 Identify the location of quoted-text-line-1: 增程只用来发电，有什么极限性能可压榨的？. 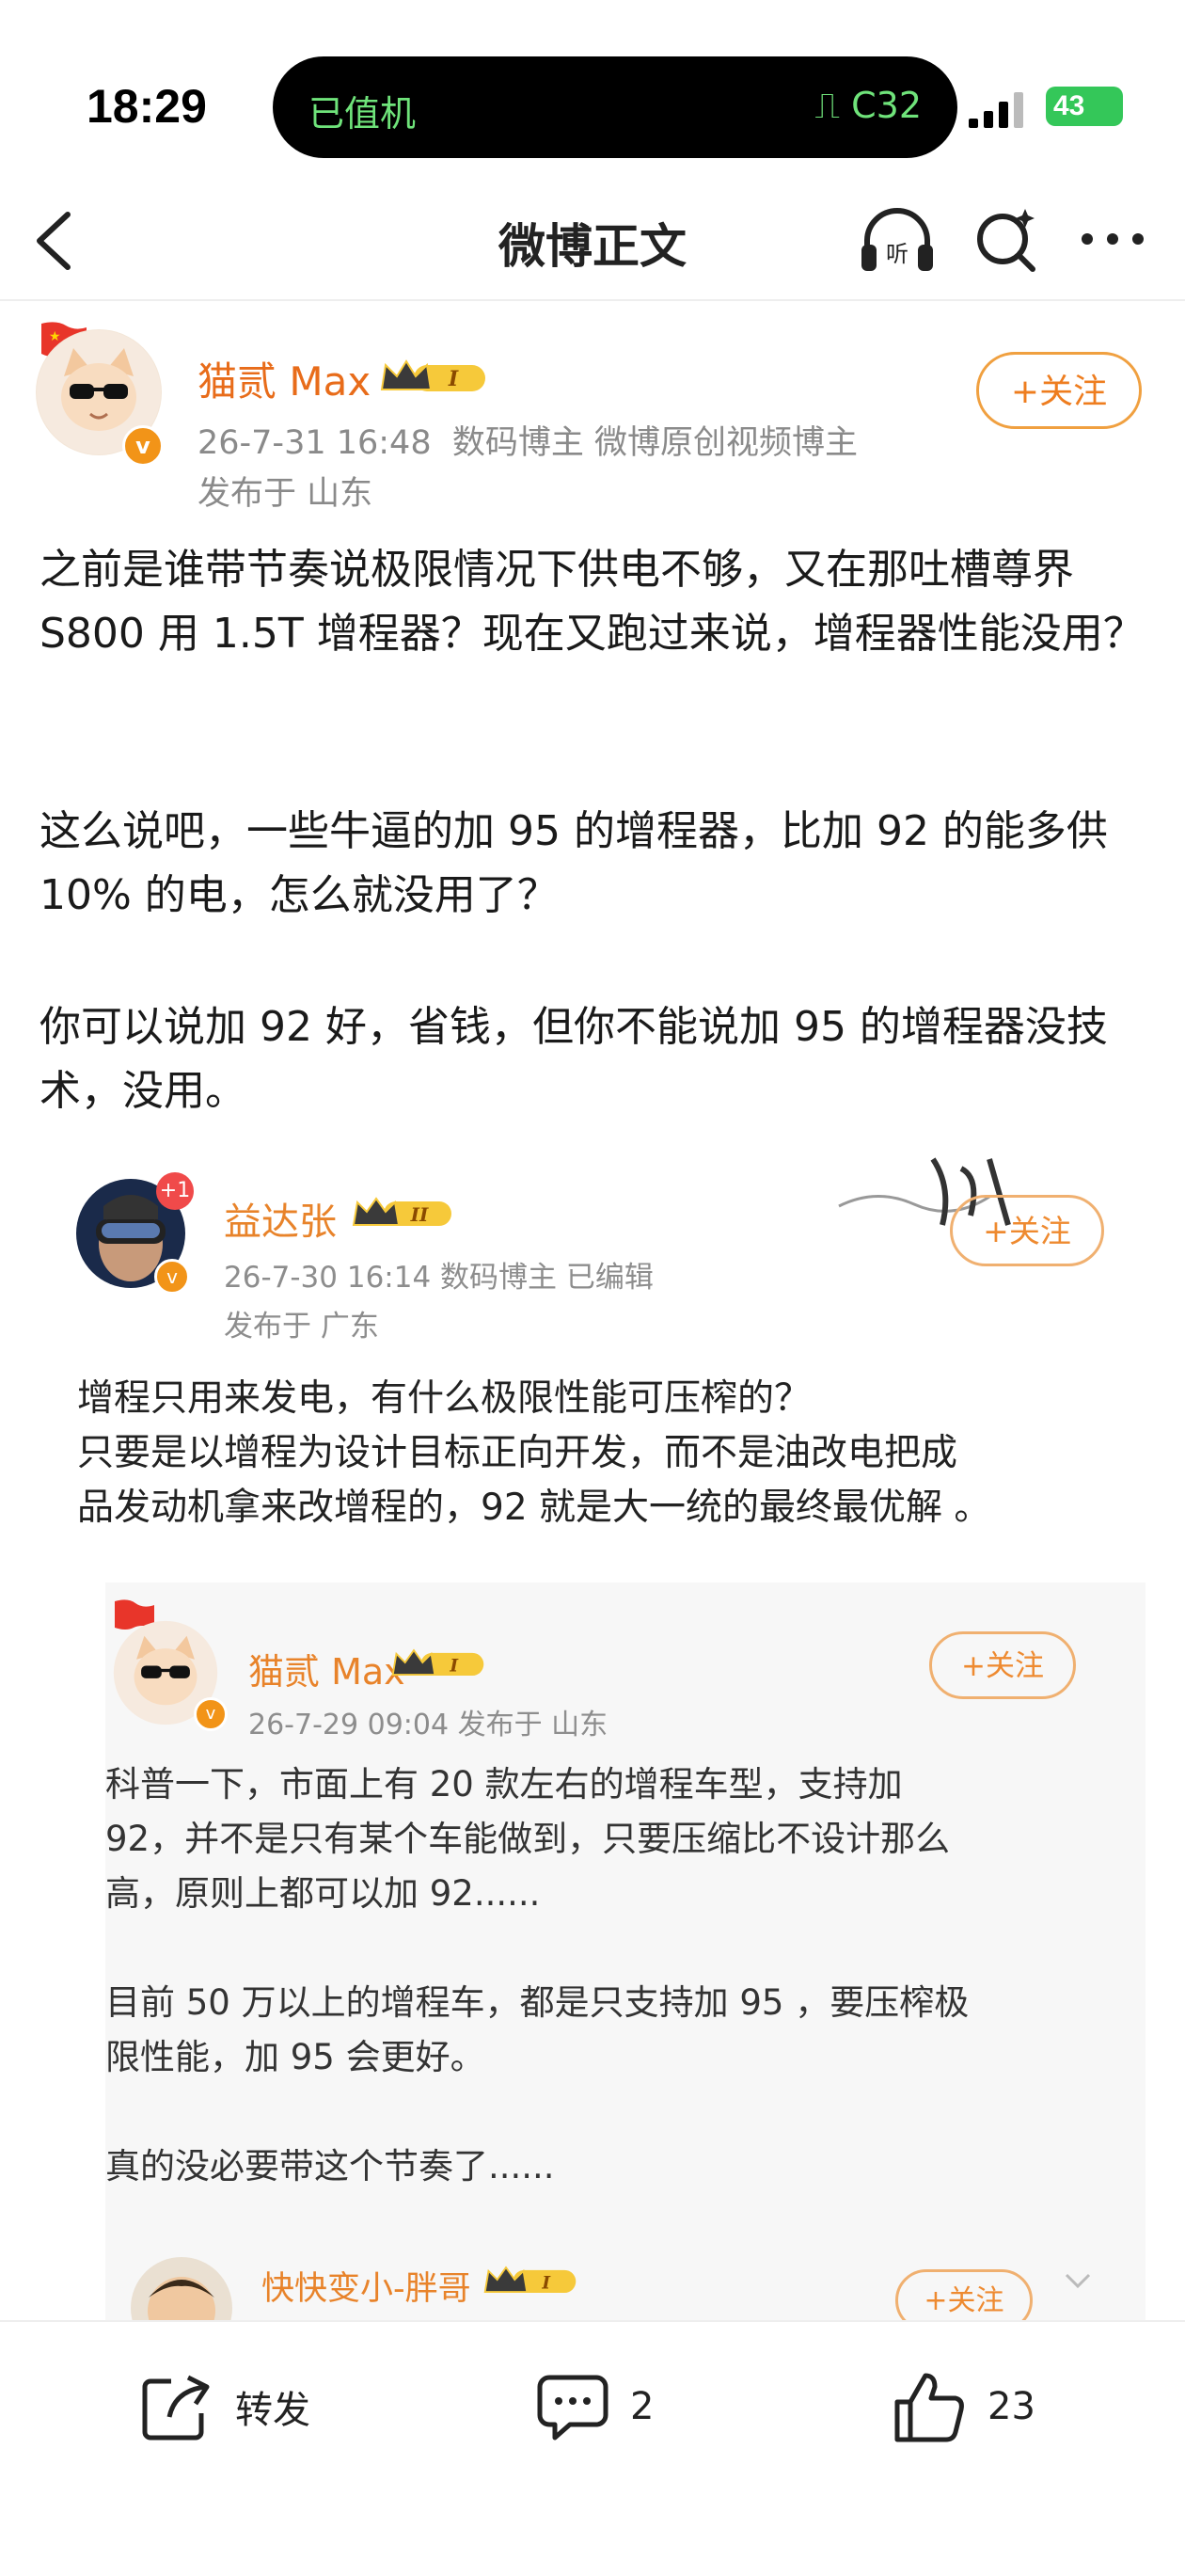
(444, 1399).